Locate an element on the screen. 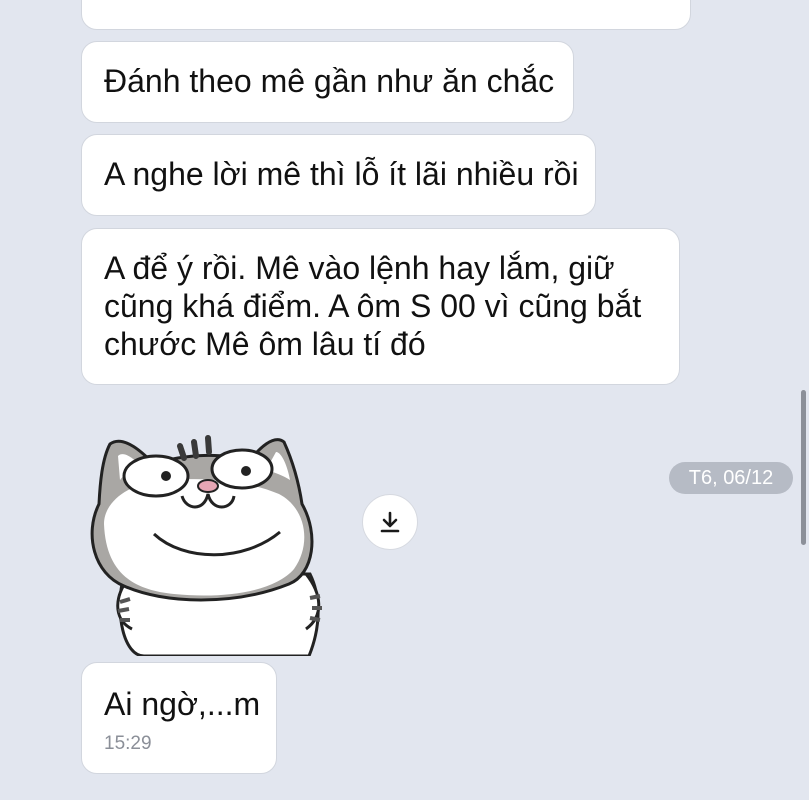 The image size is (809, 800). cat-sticker is located at coordinates (207, 541).